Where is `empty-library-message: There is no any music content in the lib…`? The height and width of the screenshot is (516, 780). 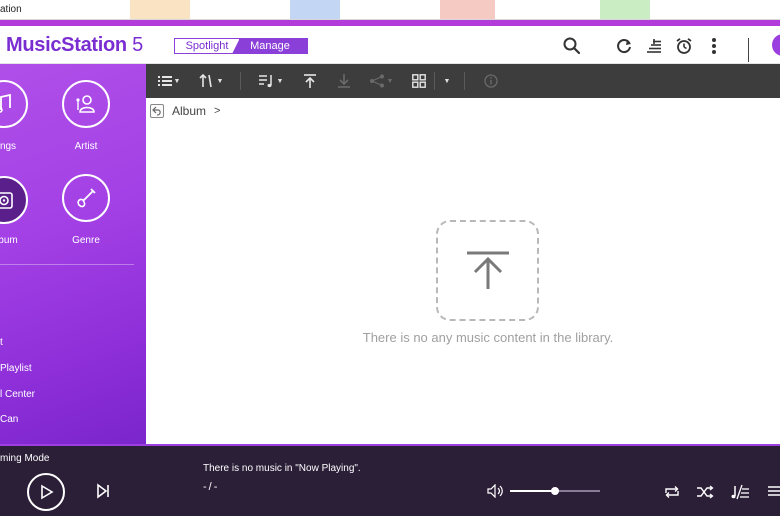 empty-library-message: There is no any music content in the lib… is located at coordinates (488, 337).